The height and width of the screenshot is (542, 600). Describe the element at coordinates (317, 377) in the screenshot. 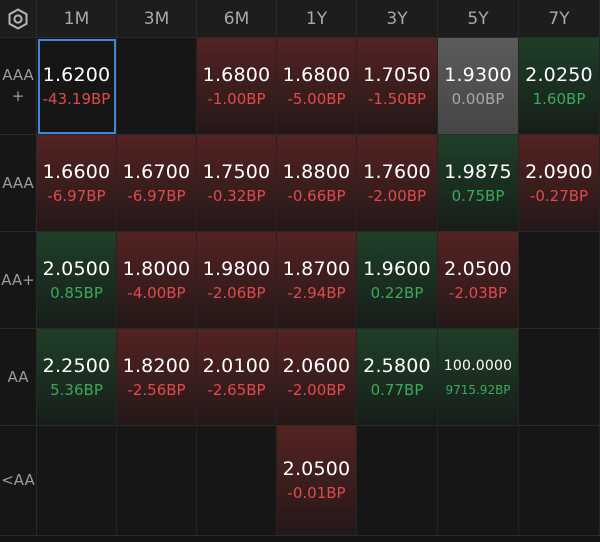

I see `quote-cell: 2.0600 -2.00BP` at that location.